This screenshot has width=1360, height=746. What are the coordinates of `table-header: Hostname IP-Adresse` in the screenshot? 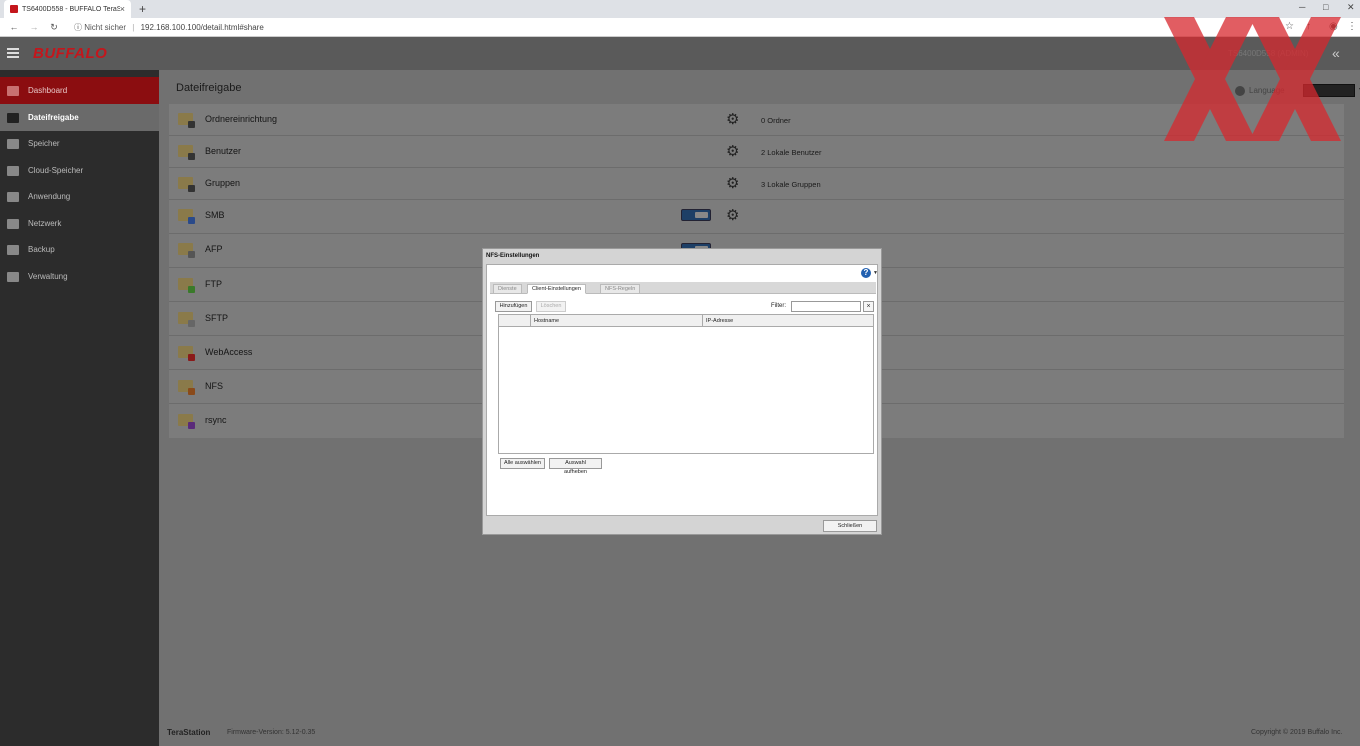 It's located at (686, 321).